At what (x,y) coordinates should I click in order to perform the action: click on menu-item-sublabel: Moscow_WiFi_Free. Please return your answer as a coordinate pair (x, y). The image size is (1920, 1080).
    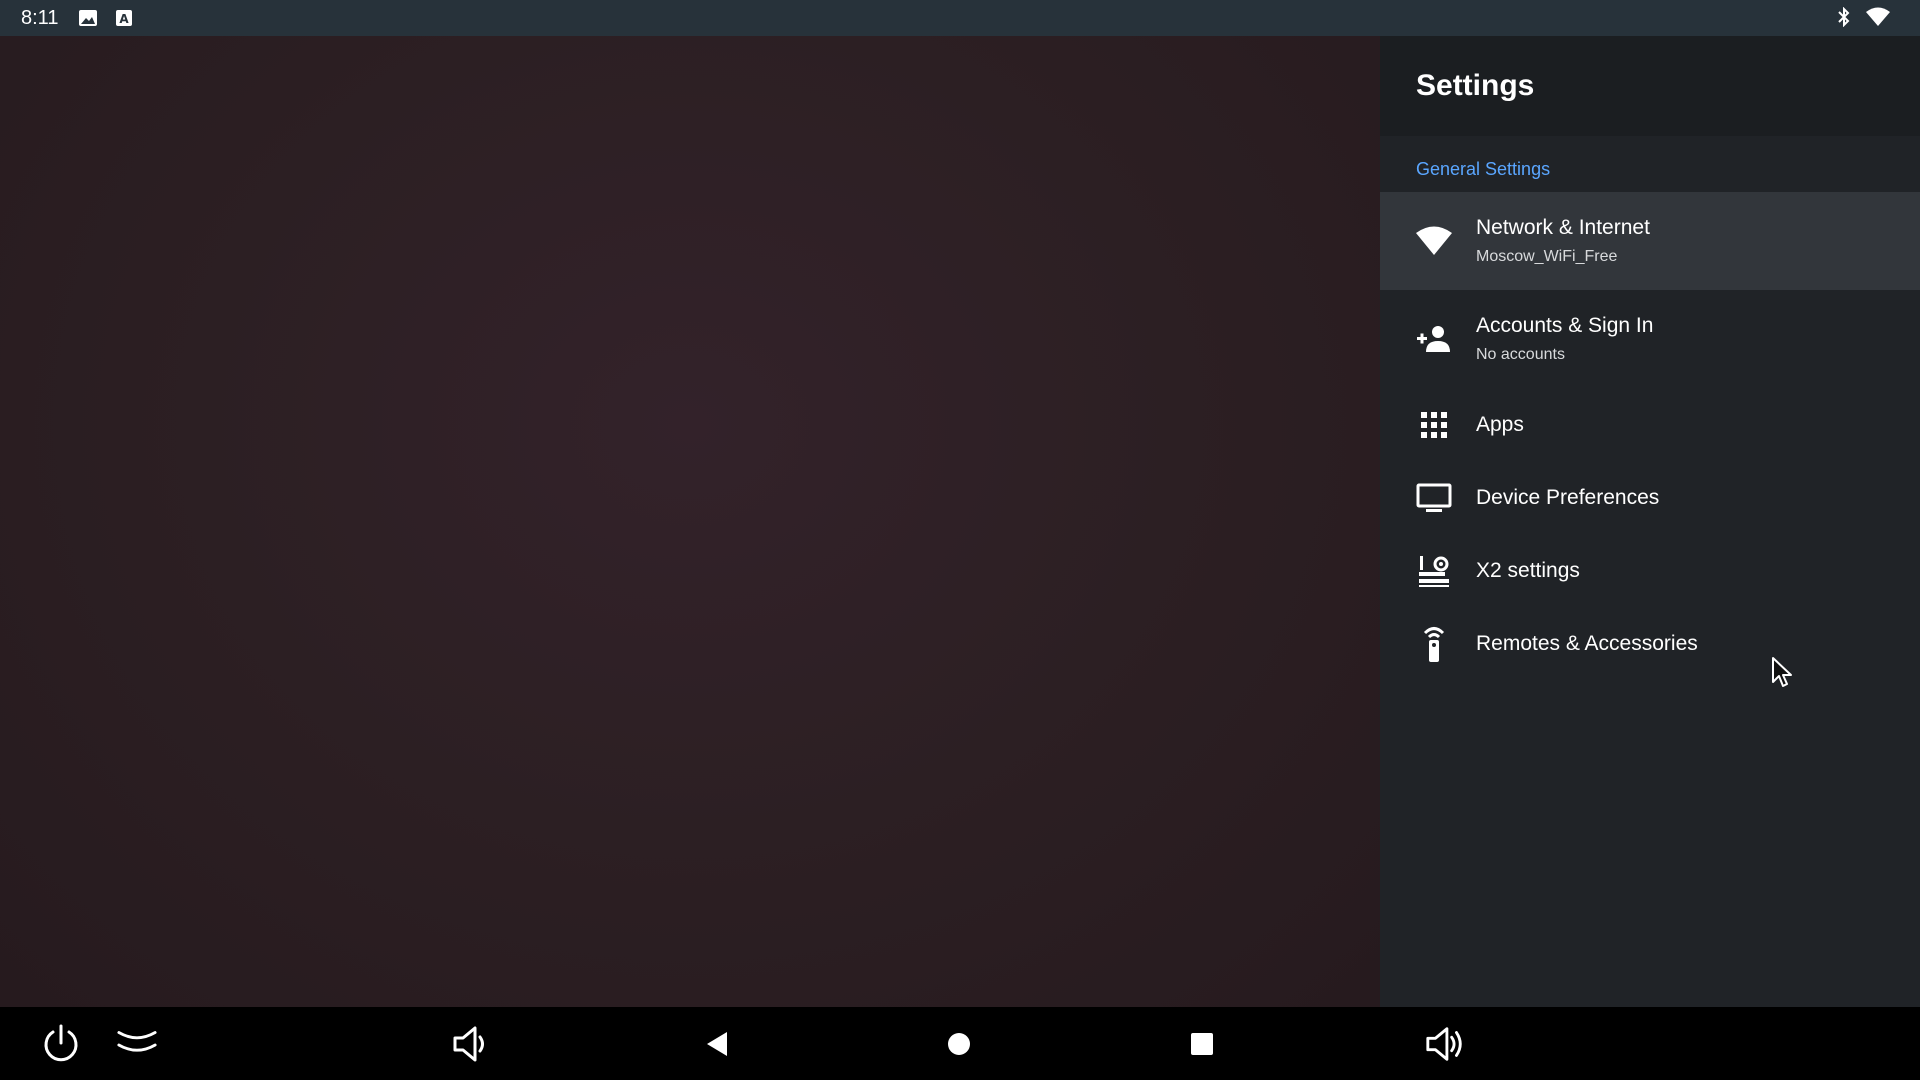
    Looking at the image, I should click on (1547, 256).